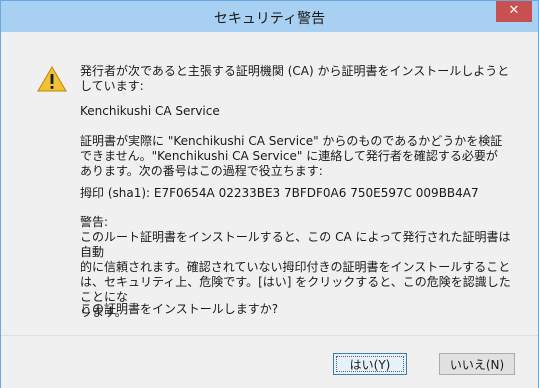  Describe the element at coordinates (52, 79) in the screenshot. I see `warning-triangle-icon` at that location.